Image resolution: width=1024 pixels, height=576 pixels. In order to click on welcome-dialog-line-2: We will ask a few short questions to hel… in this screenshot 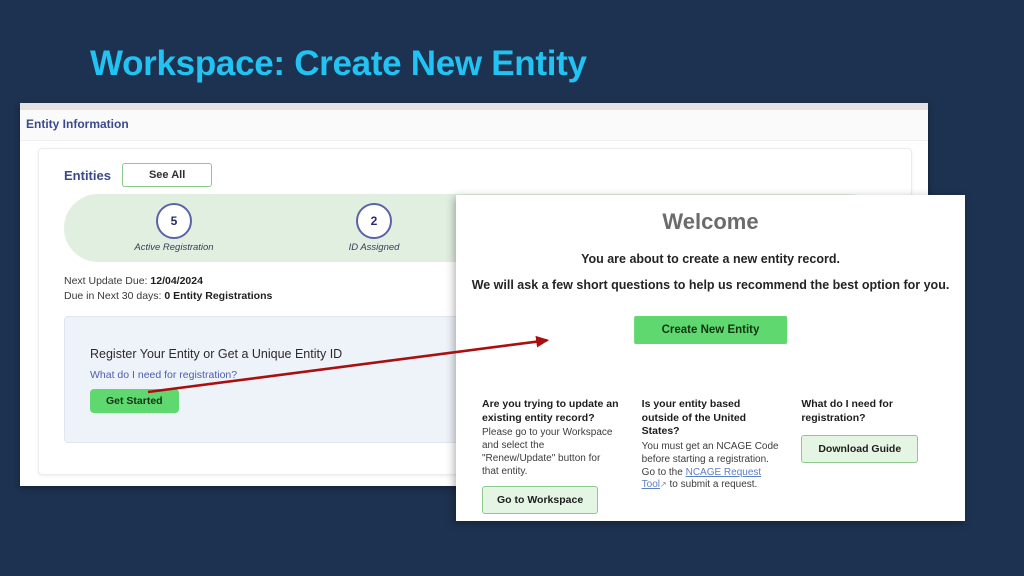, I will do `click(710, 285)`.